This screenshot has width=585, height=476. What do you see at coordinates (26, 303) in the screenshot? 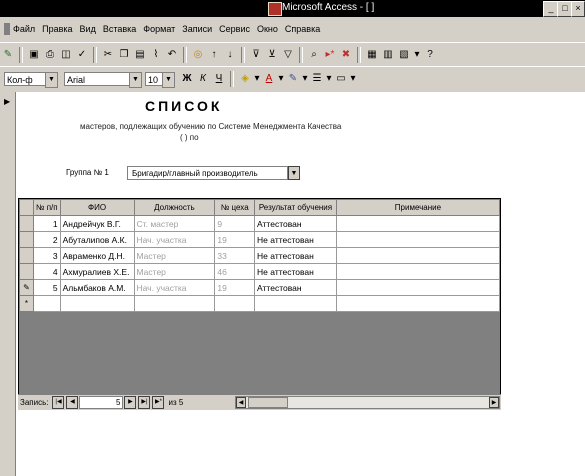
I see `new-record-selector: *` at bounding box center [26, 303].